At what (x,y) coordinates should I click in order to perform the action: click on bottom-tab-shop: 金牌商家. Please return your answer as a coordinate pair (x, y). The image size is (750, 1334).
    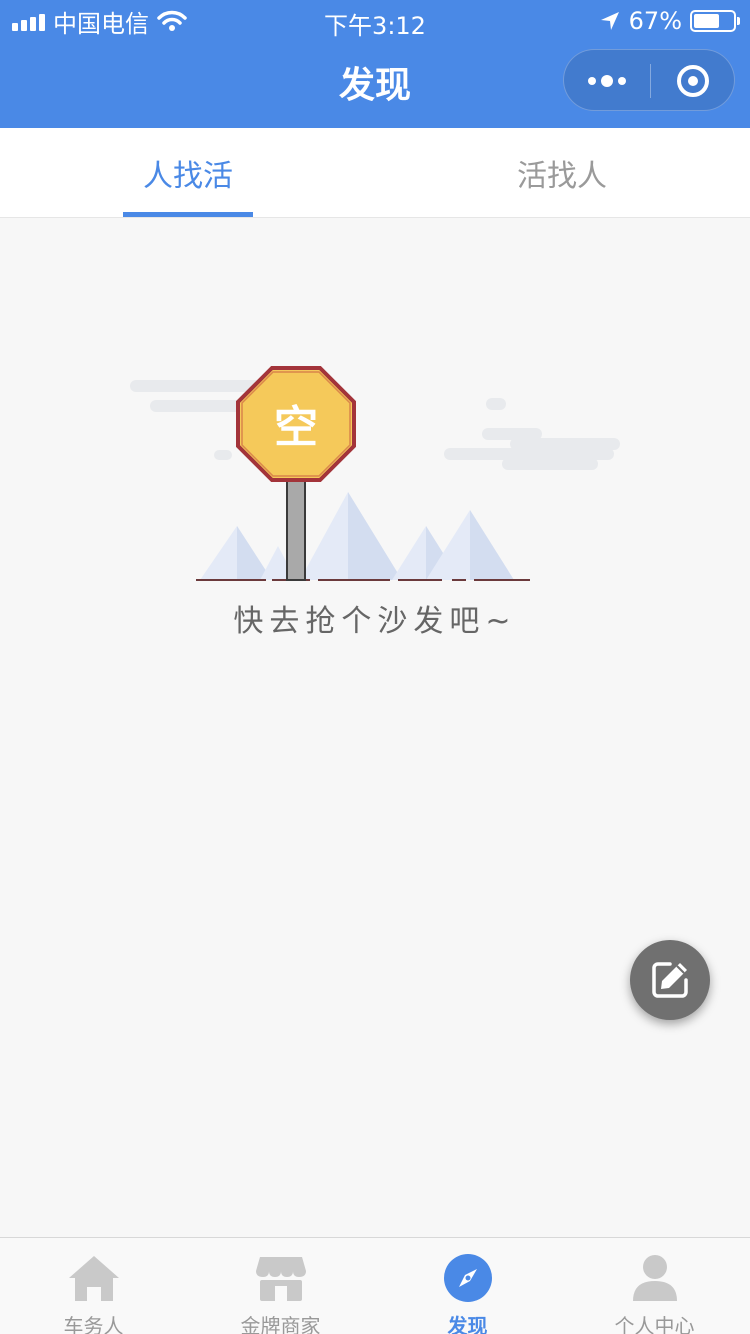
    Looking at the image, I should click on (280, 1286).